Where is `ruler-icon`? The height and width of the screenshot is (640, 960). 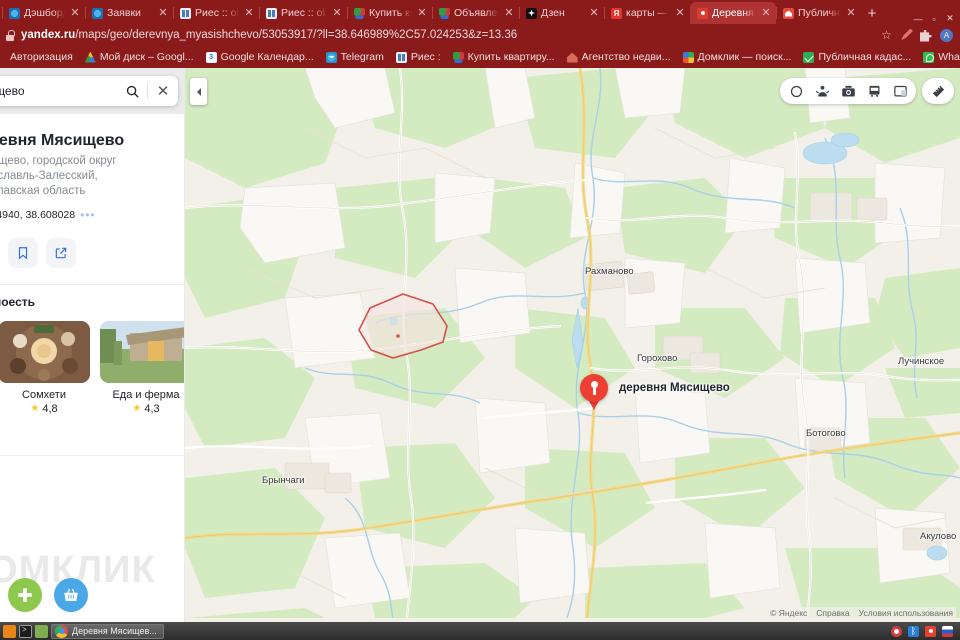 ruler-icon is located at coordinates (938, 91).